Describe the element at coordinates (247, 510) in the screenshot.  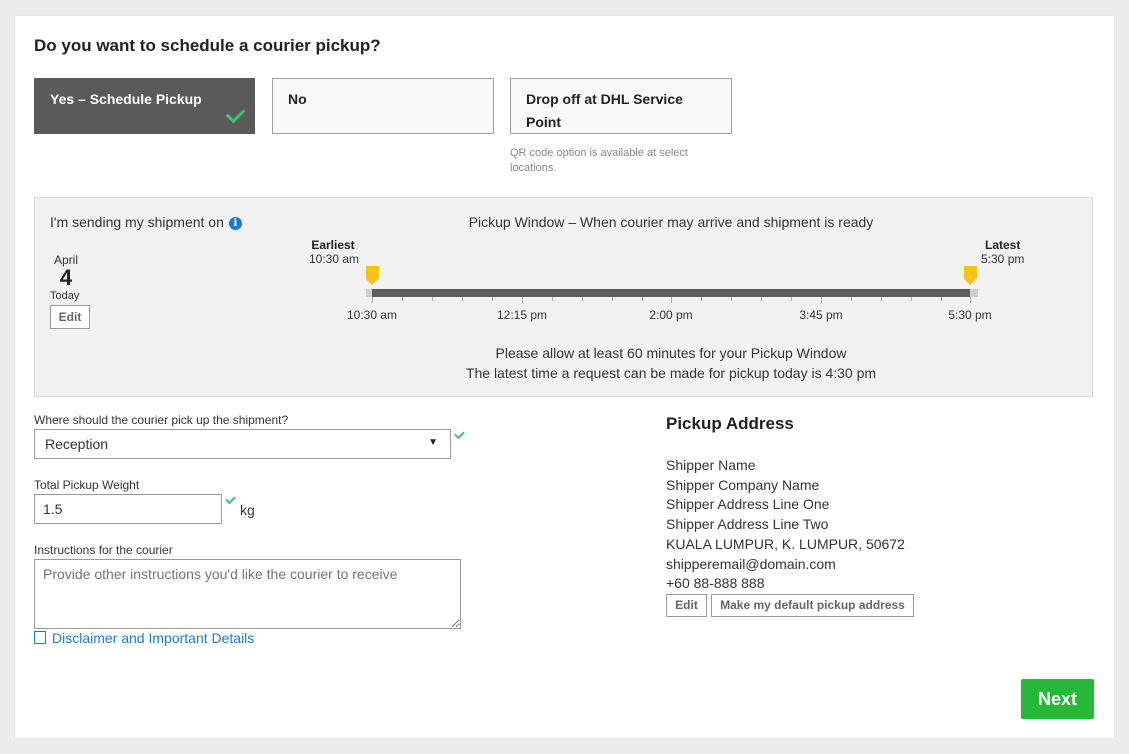
I see `weight-unit: kg` at that location.